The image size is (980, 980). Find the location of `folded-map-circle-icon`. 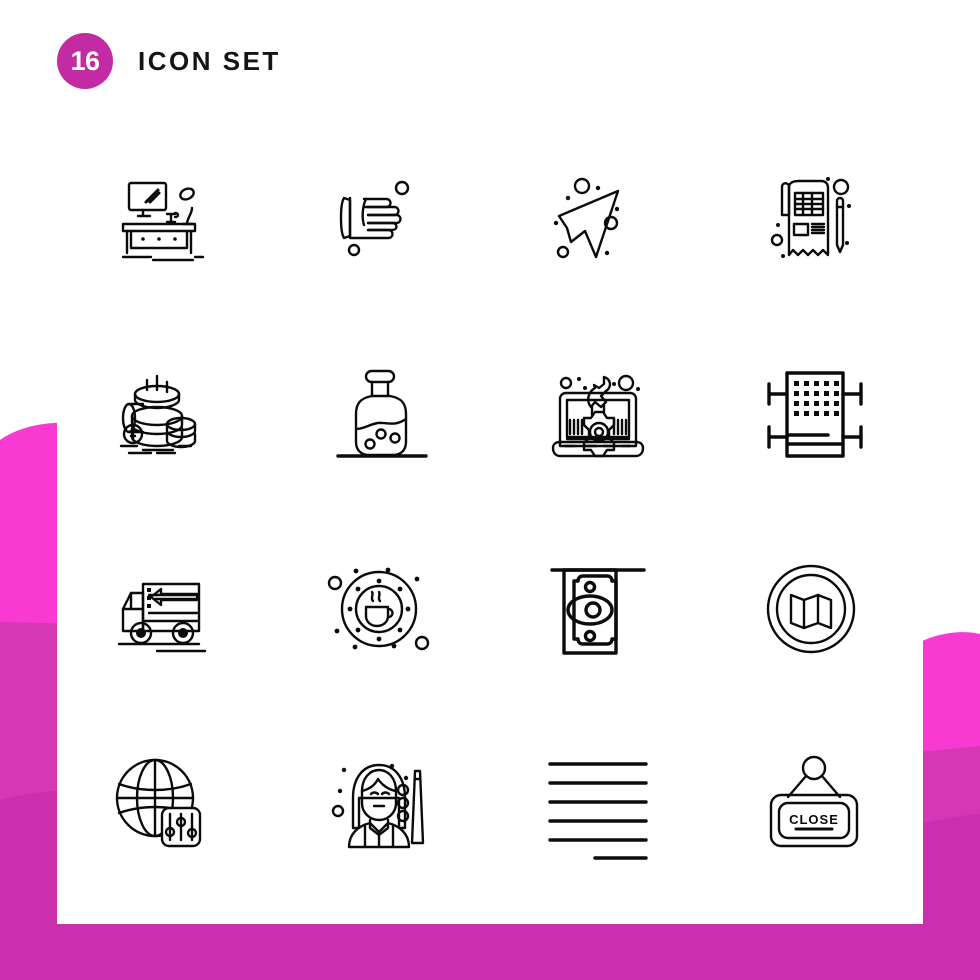

folded-map-circle-icon is located at coordinates (810, 608).